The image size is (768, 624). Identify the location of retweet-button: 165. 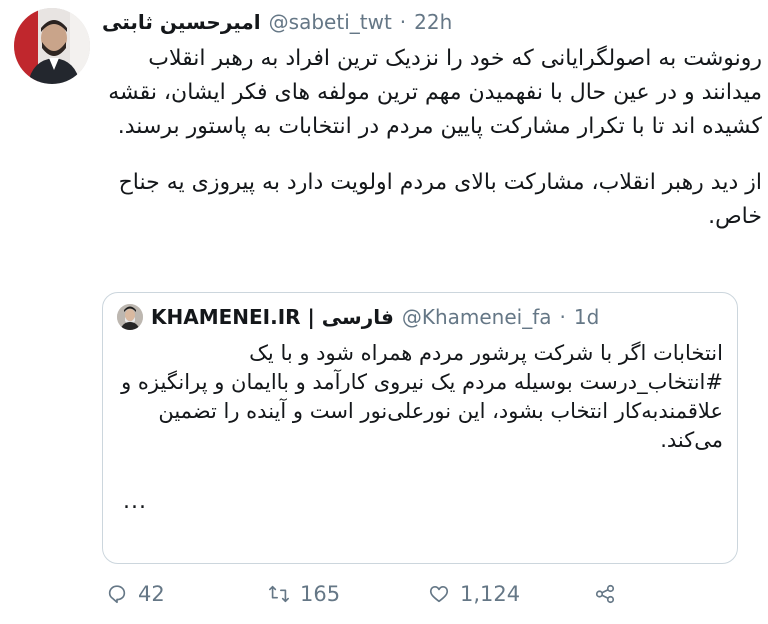
(304, 594).